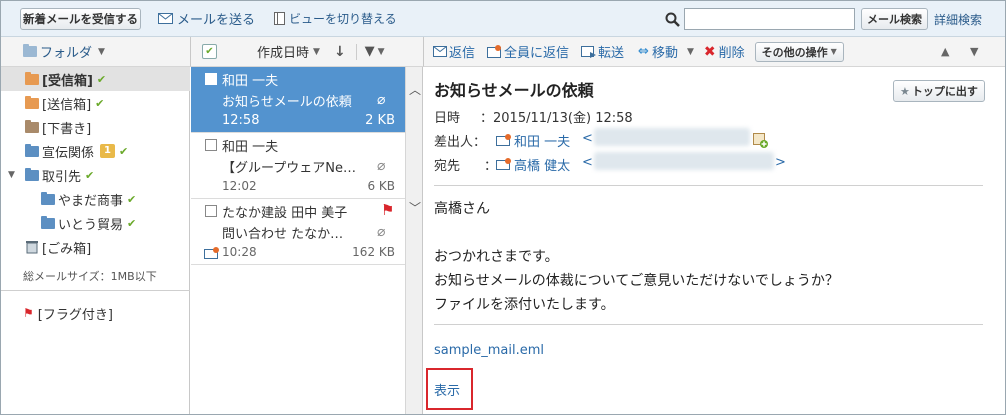 The width and height of the screenshot is (1006, 415). I want to click on delete-button: ✖ 削除, so click(724, 52).